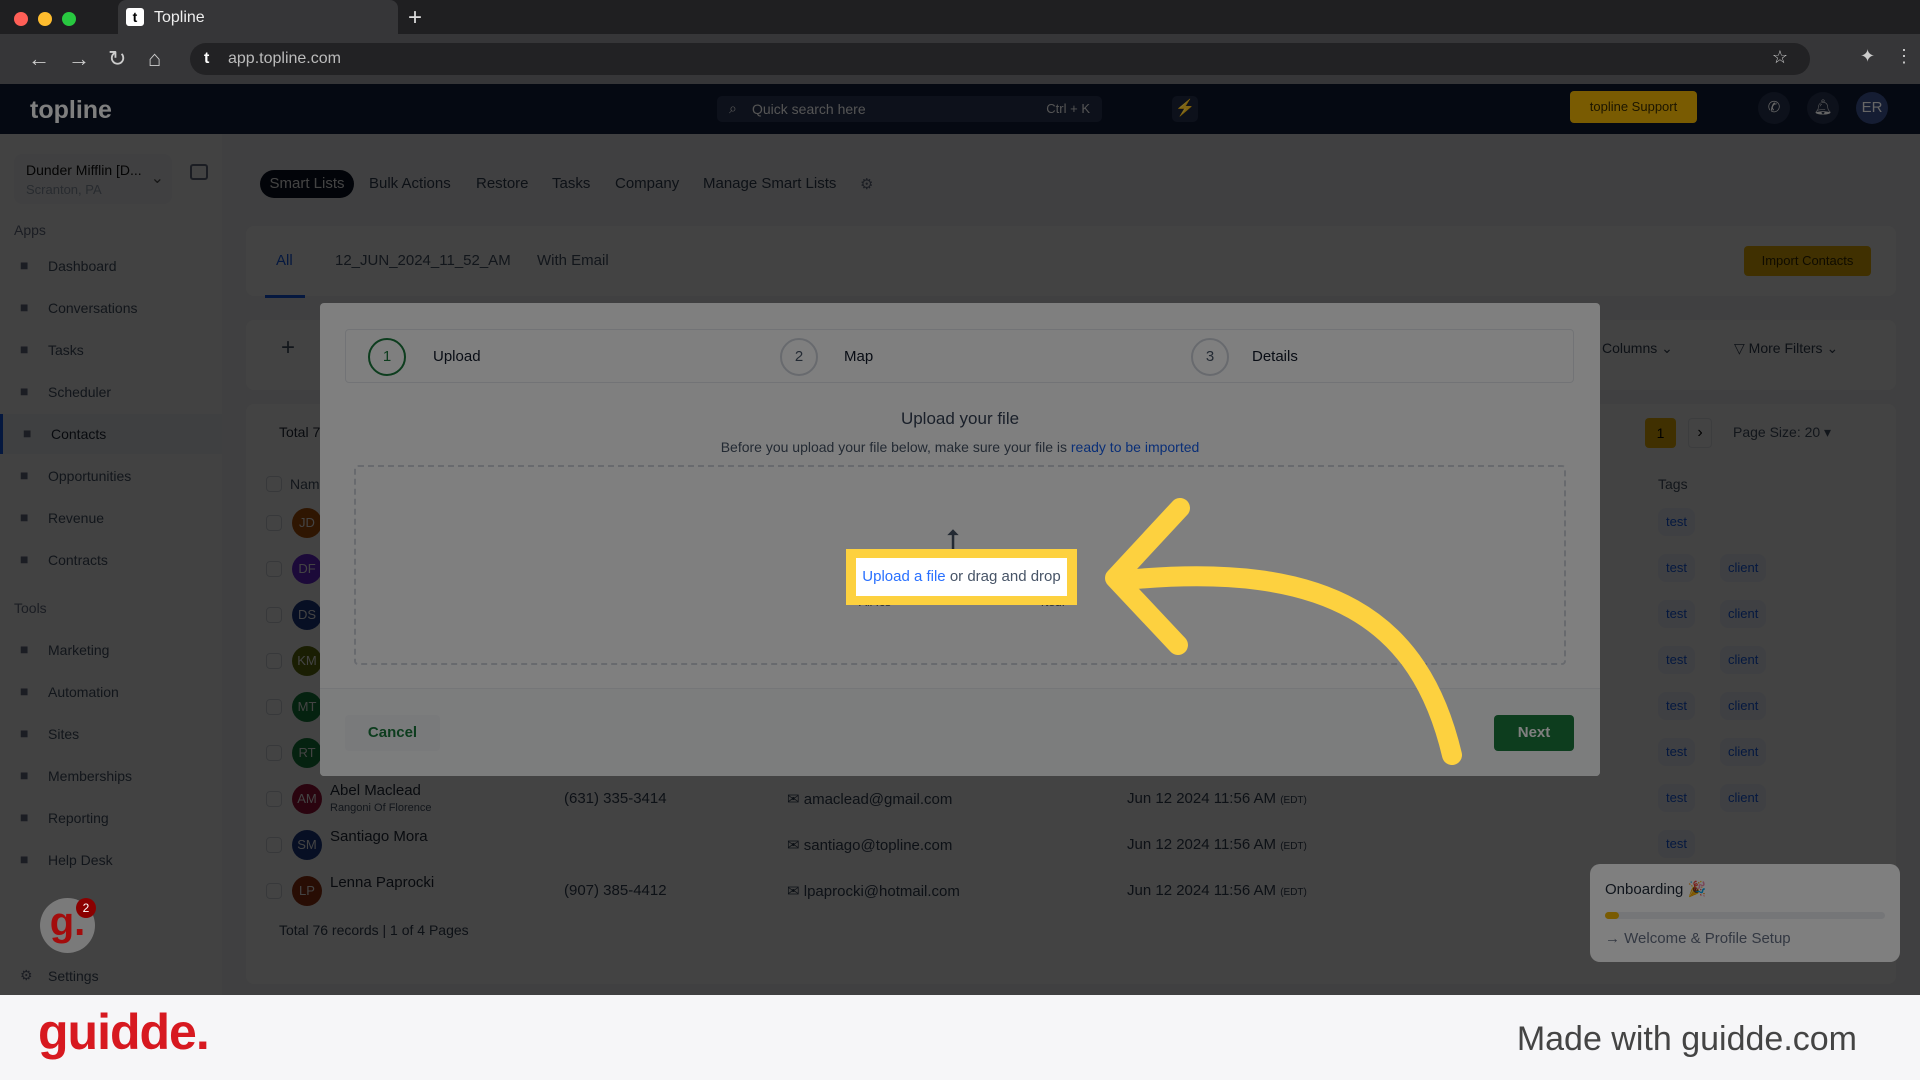 The height and width of the screenshot is (1080, 1920). Describe the element at coordinates (1686, 1039) in the screenshot. I see `made-with-guidde: Made with guidde.com` at that location.